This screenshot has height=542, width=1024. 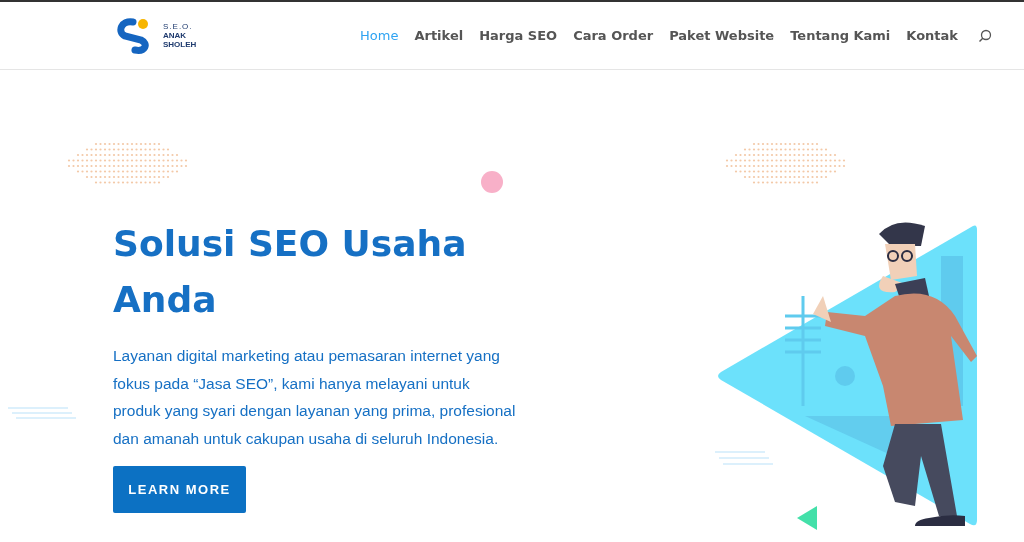 I want to click on nav-link: Harga SEO, so click(x=518, y=35).